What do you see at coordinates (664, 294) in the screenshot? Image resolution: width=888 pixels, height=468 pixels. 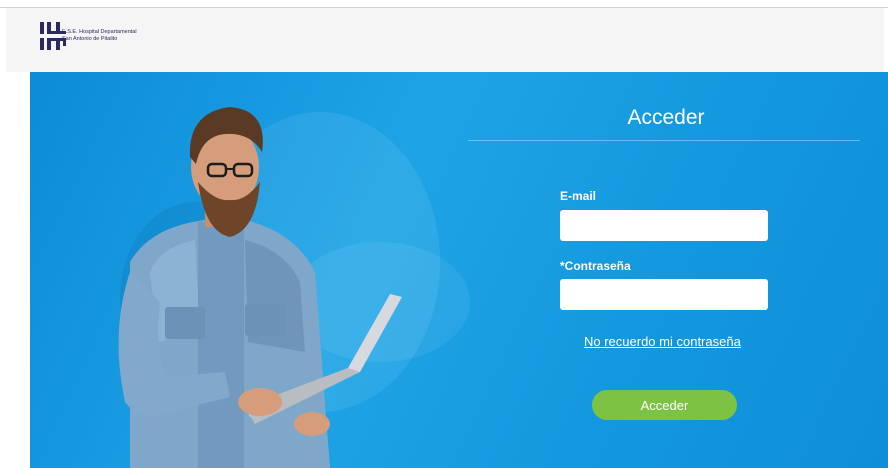 I see `password-field` at bounding box center [664, 294].